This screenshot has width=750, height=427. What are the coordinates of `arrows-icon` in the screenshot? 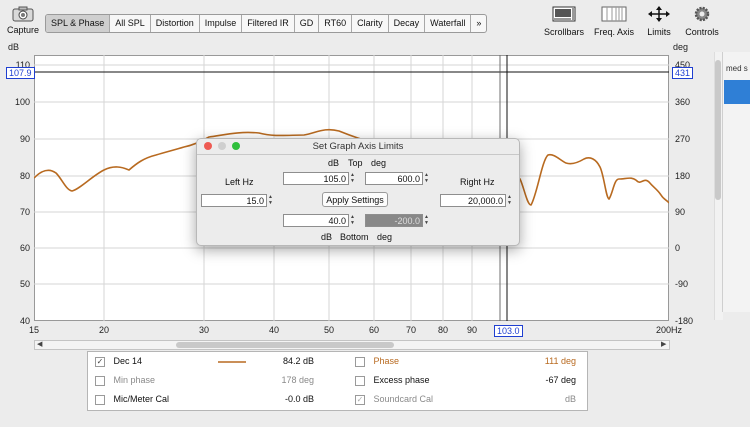 It's located at (659, 14).